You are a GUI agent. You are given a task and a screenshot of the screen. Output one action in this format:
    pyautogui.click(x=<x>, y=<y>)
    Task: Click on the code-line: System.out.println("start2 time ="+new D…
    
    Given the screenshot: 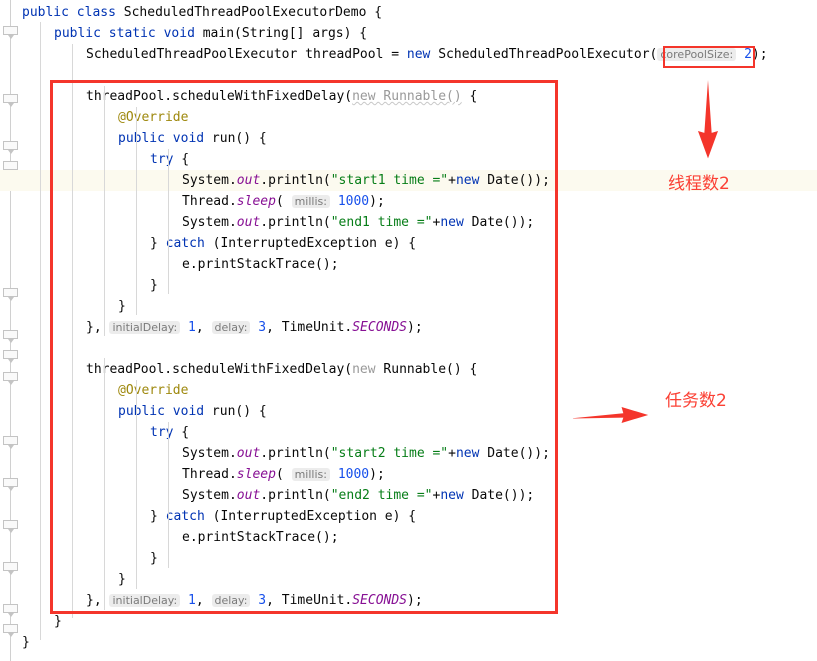 What is the action you would take?
    pyautogui.click(x=408, y=453)
    